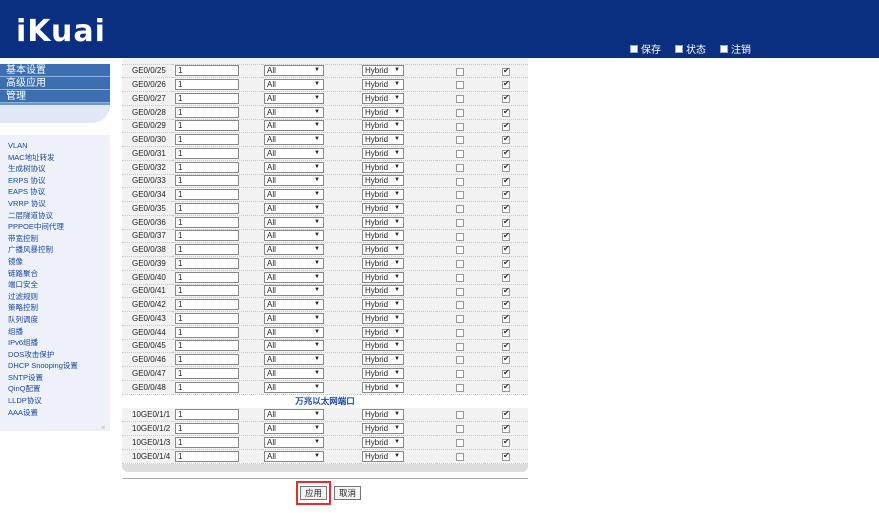 Image resolution: width=879 pixels, height=513 pixels. I want to click on sidebar-item: VRRP 协议, so click(59, 204).